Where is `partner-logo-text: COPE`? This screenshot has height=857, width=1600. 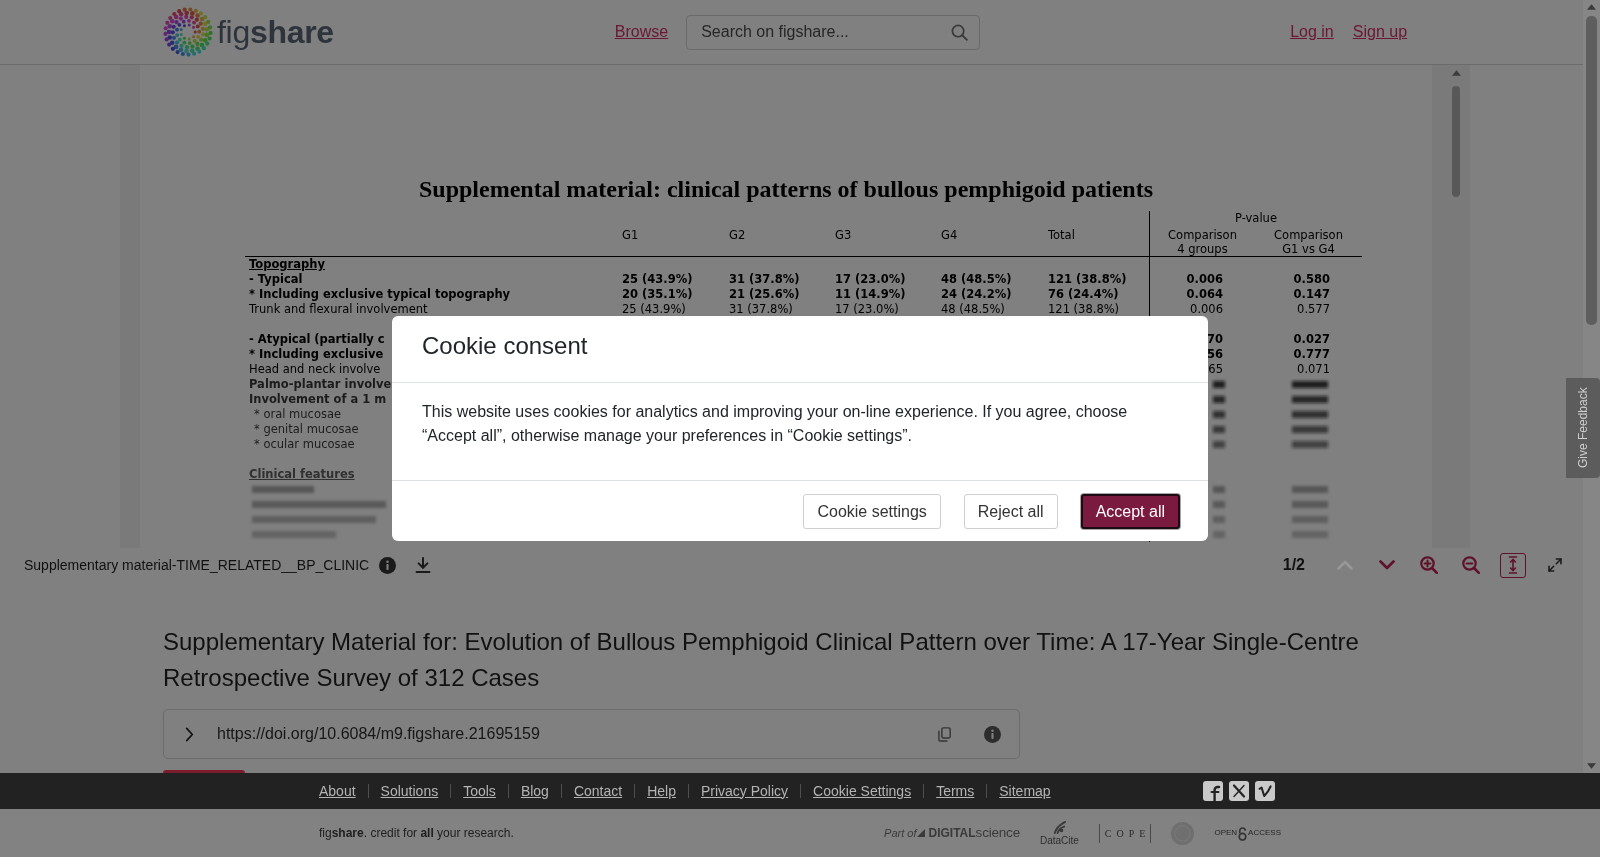
partner-logo-text: COPE is located at coordinates (1125, 833).